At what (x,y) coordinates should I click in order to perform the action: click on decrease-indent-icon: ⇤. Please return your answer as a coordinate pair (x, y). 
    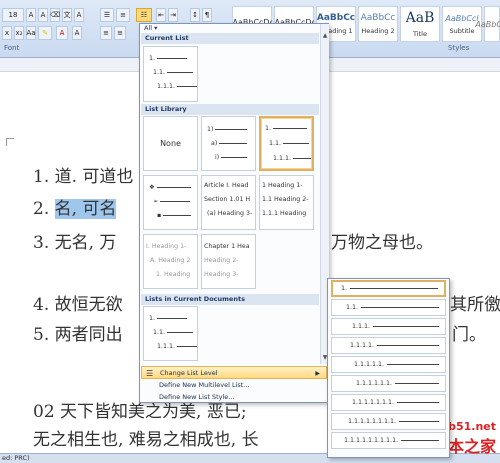
    Looking at the image, I should click on (161, 15).